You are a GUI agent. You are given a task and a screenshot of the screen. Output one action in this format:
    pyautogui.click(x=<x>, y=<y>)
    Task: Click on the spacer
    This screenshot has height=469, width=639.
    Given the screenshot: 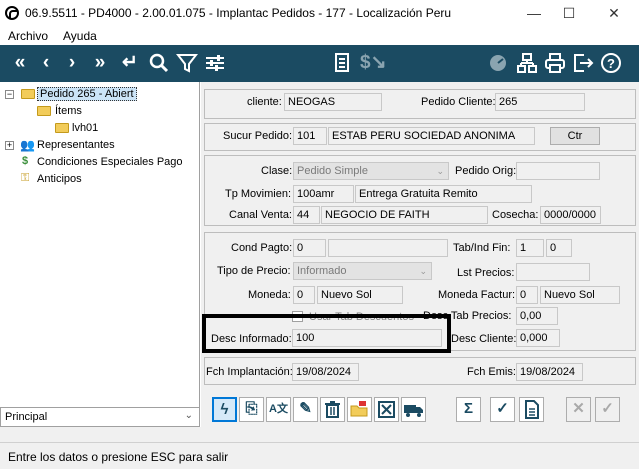 What is the action you would take?
    pyautogui.click(x=319, y=434)
    